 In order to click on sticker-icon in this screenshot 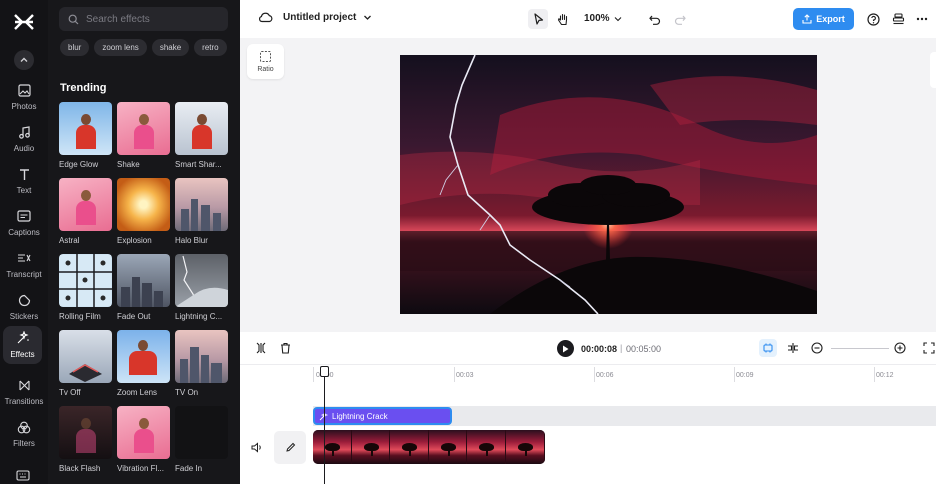, I will do `click(24, 300)`.